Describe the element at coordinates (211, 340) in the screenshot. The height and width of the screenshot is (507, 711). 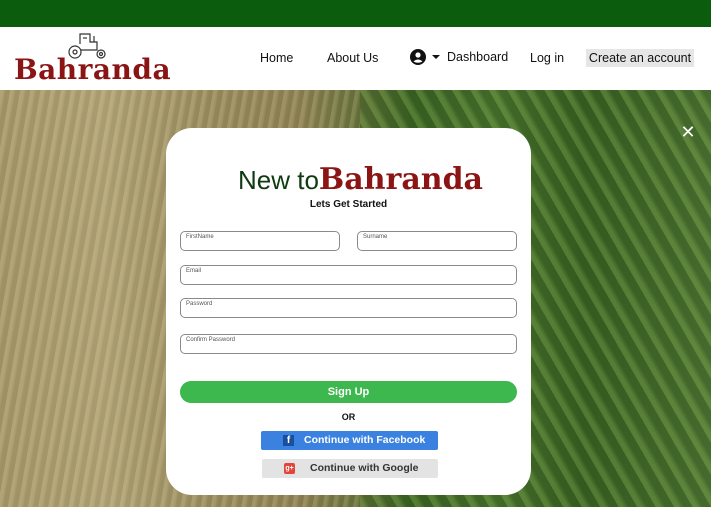
I see `confirm-password-placeholder: Confirm Password` at that location.